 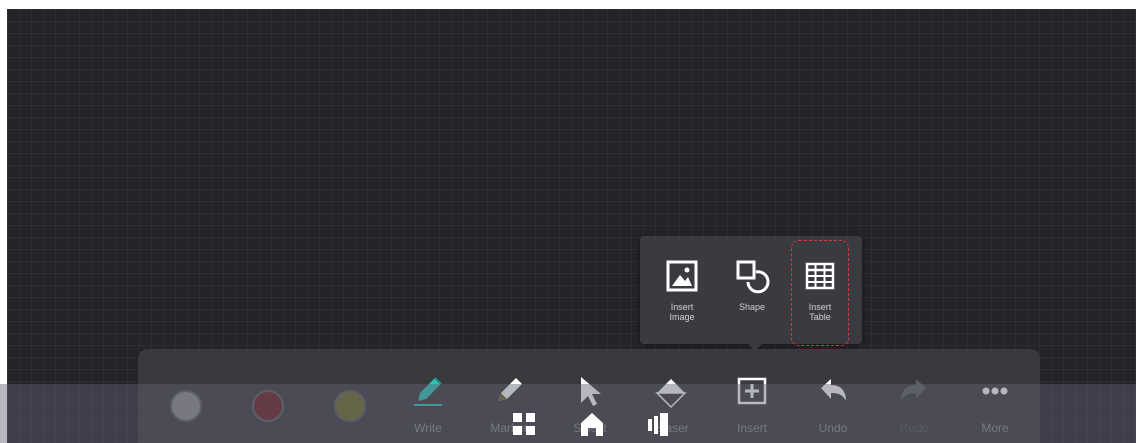 I want to click on apps-button, so click(x=524, y=424).